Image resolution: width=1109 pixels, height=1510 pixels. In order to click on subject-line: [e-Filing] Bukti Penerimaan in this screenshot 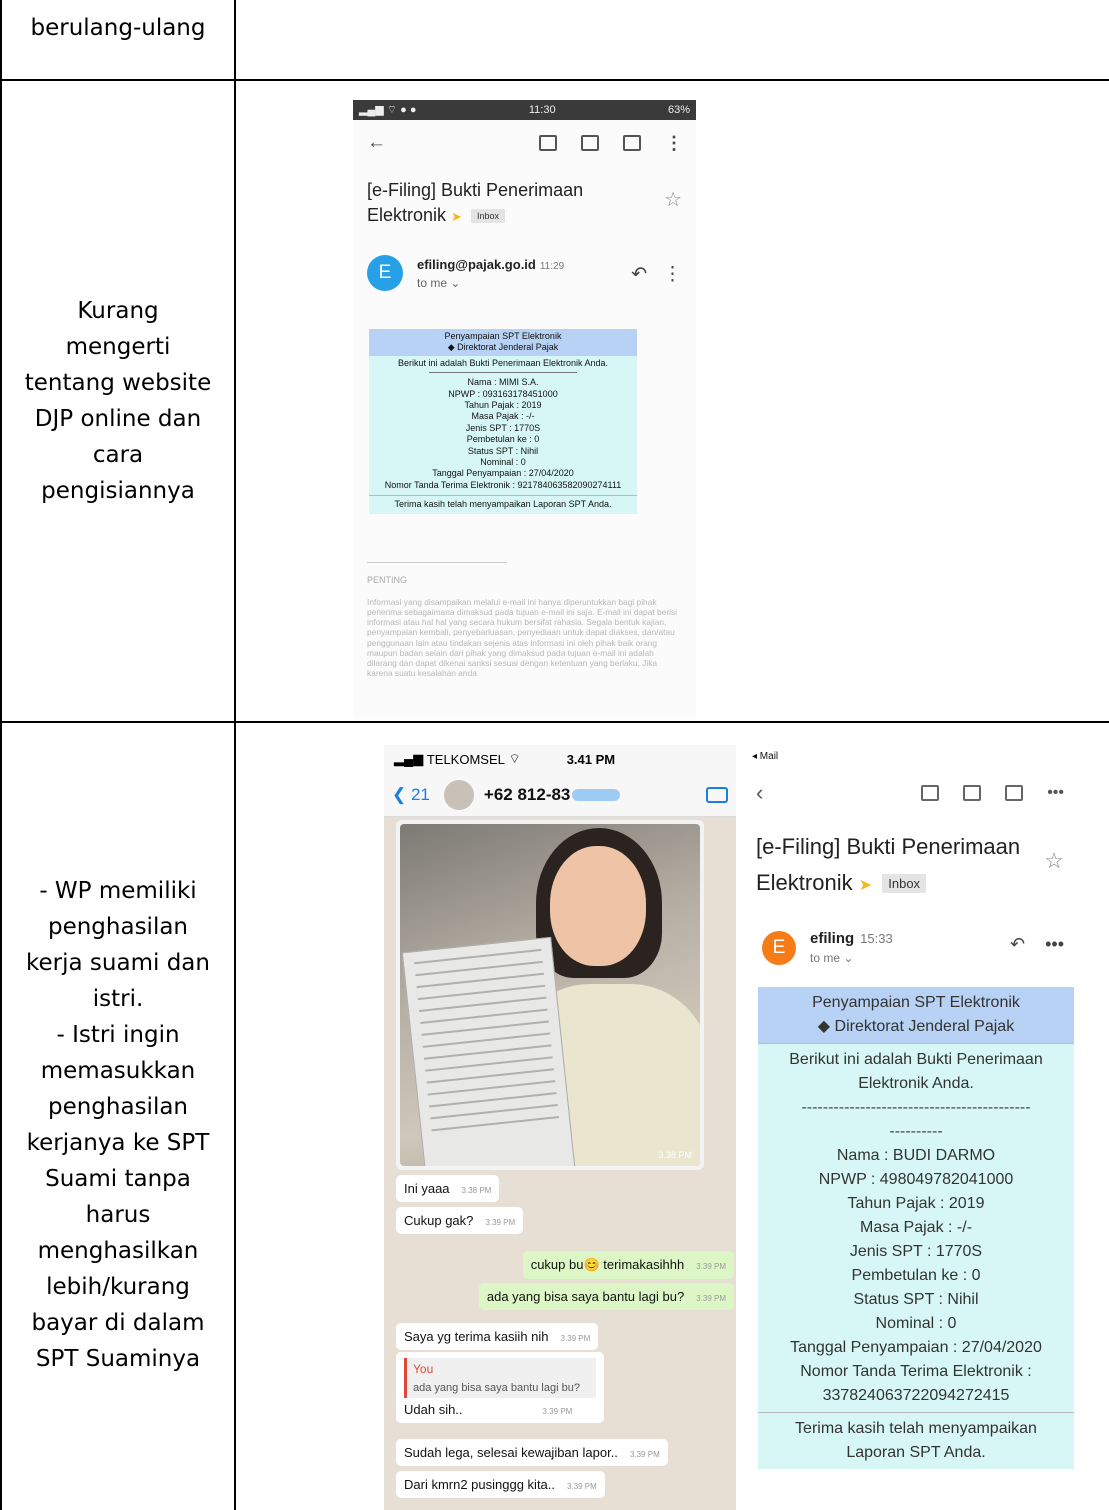, I will do `click(475, 190)`.